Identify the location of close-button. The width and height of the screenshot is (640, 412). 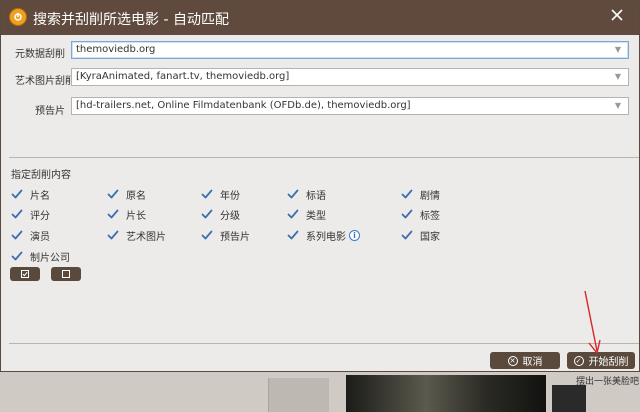
(617, 17).